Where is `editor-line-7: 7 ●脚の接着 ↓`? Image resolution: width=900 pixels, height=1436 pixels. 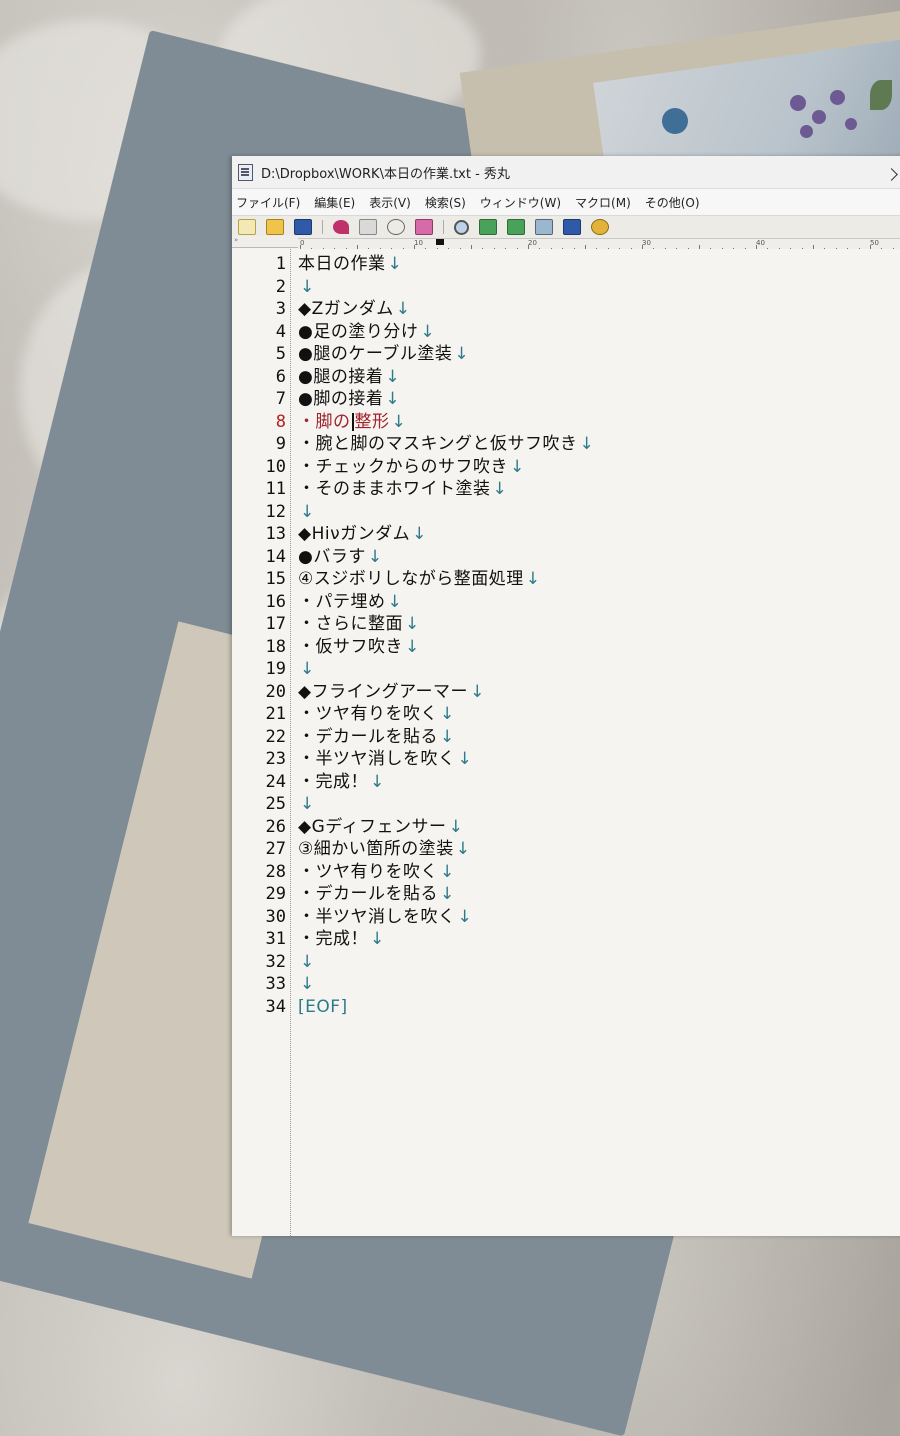 editor-line-7: 7 ●脚の接着 ↓ is located at coordinates (566, 399).